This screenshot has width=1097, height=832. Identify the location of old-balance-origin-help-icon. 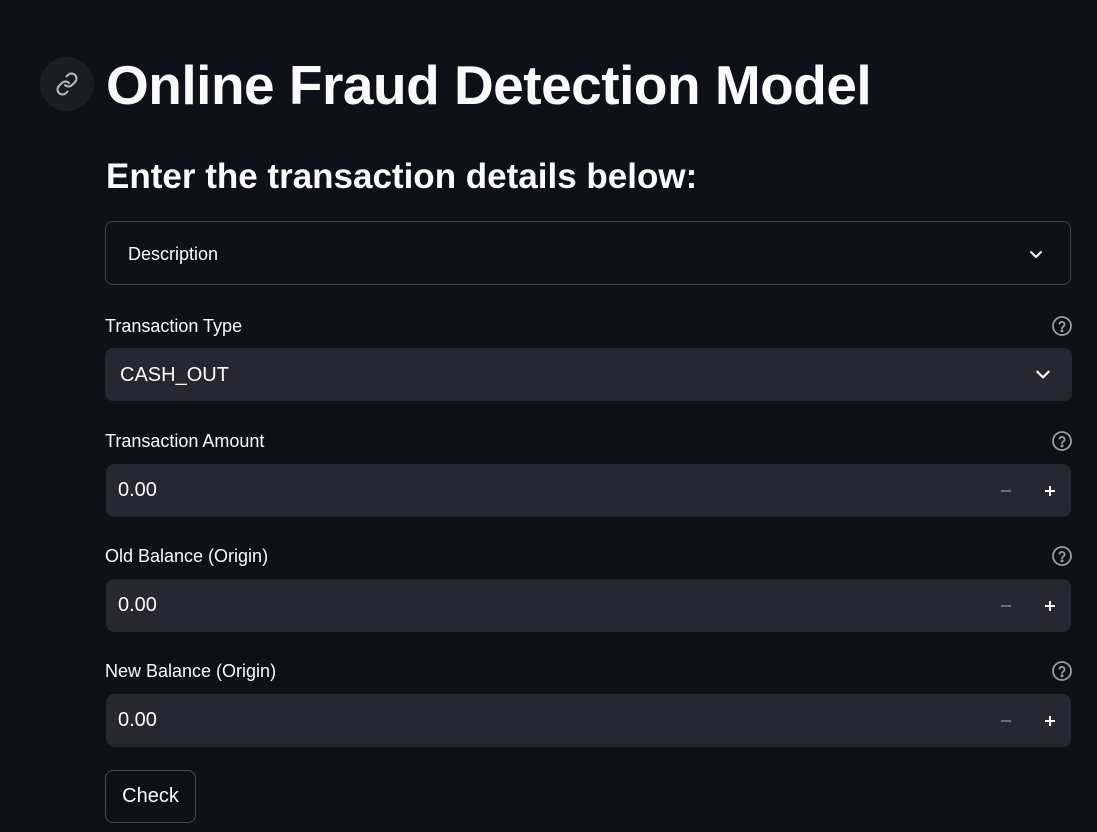
(1062, 556).